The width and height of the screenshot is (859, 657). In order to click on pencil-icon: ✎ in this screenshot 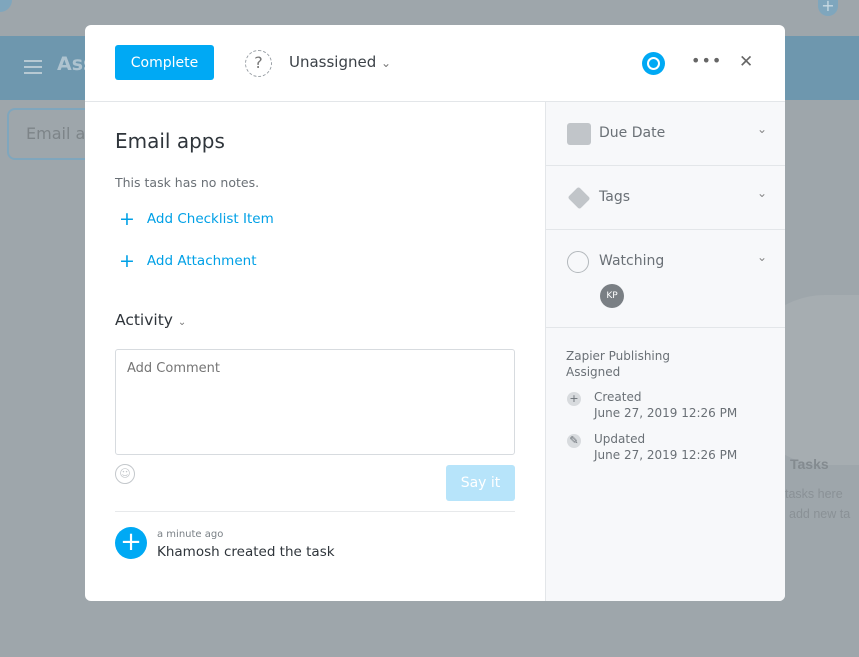, I will do `click(574, 441)`.